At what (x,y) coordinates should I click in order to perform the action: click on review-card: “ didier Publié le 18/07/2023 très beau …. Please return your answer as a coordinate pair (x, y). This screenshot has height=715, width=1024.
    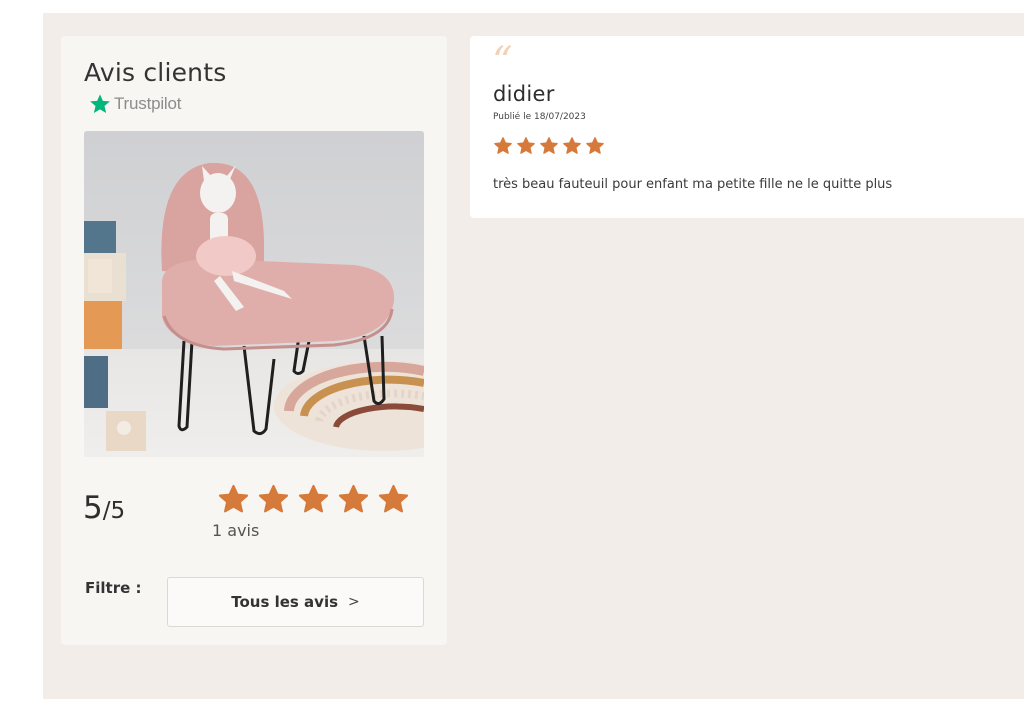
    Looking at the image, I should click on (747, 127).